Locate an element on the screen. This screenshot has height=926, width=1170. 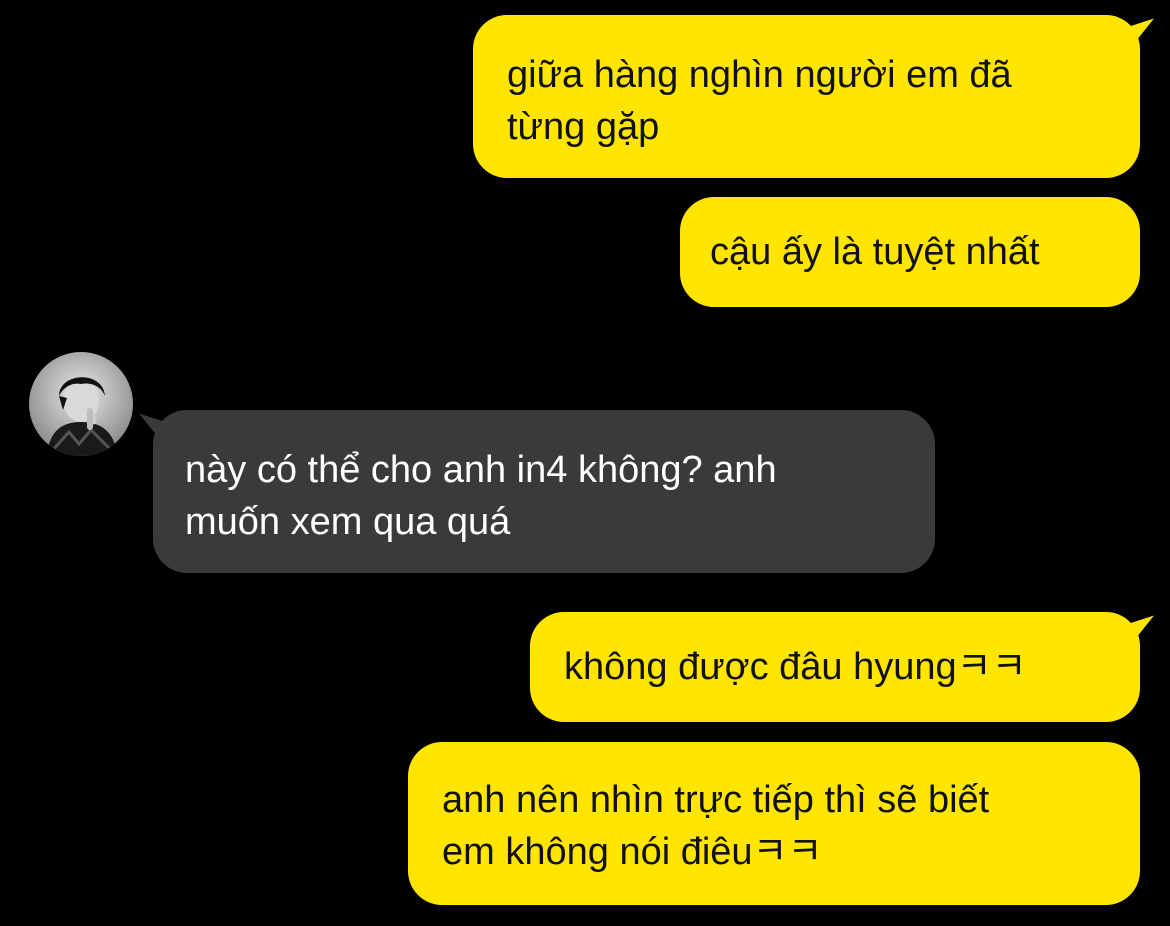
message-bubble-outgoing: giữa hàng nghìn người em đã từng gặp is located at coordinates (813, 96).